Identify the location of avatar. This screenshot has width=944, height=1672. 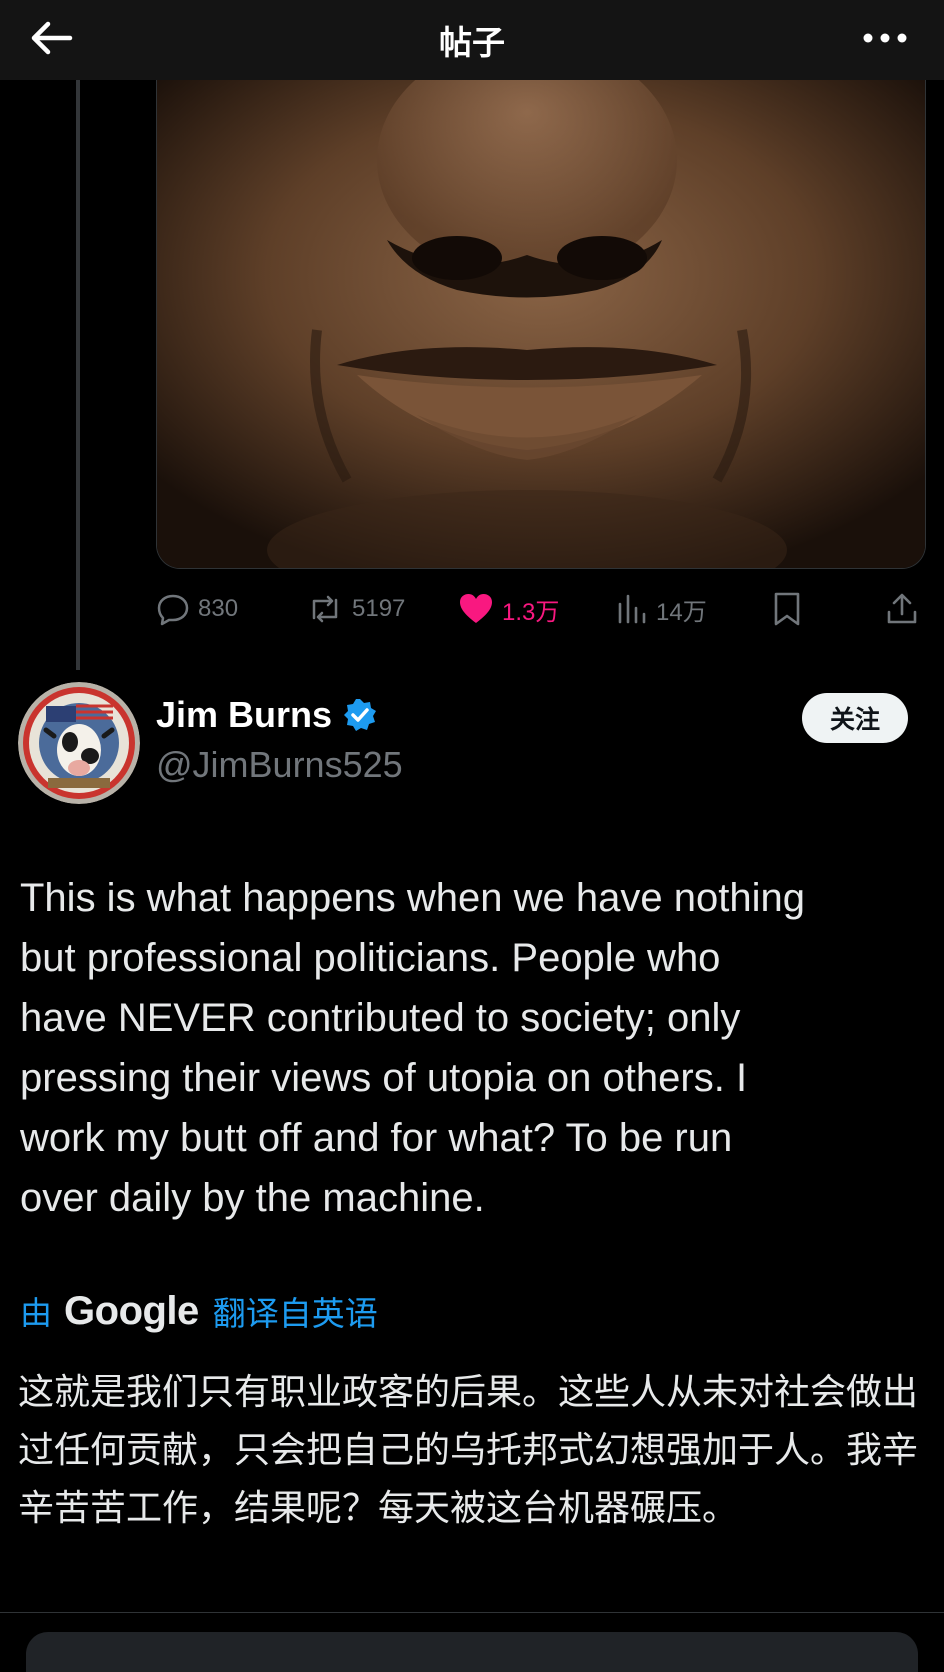
(79, 743).